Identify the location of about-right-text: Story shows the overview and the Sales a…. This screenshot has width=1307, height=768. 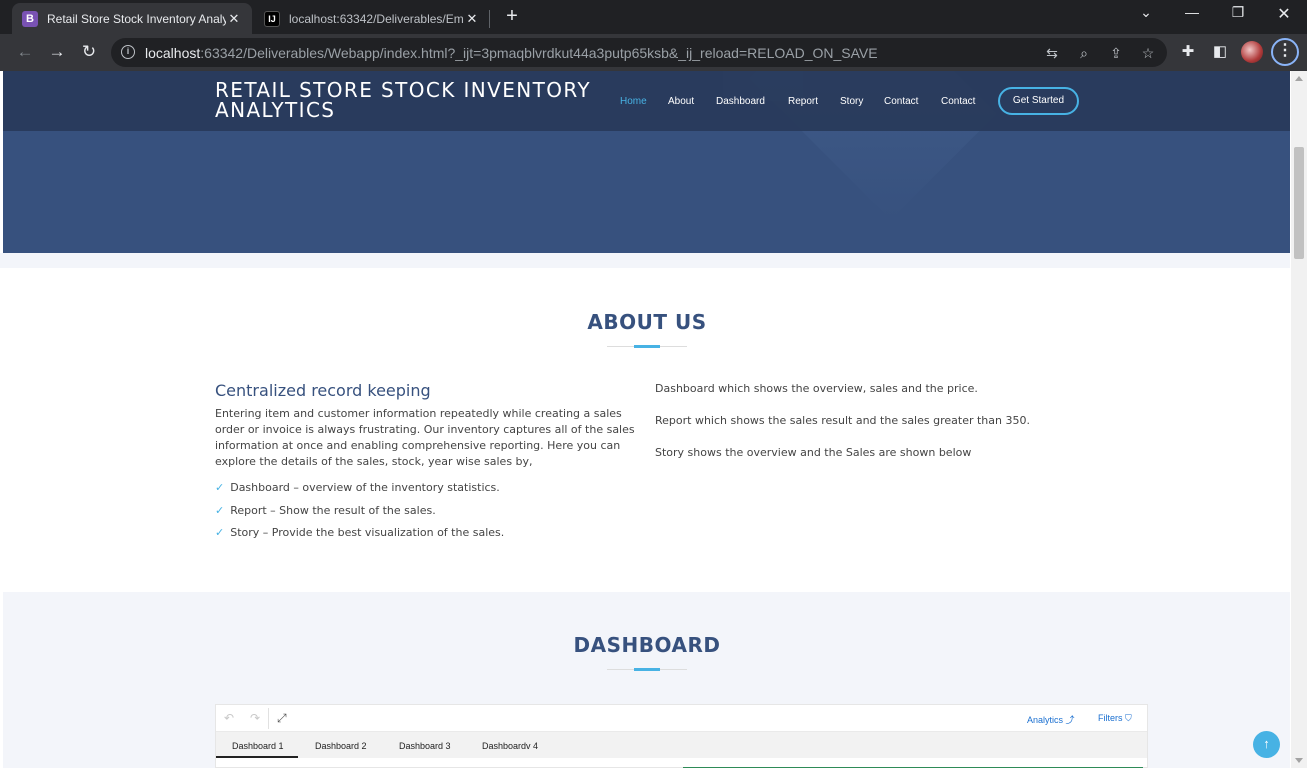
(813, 452).